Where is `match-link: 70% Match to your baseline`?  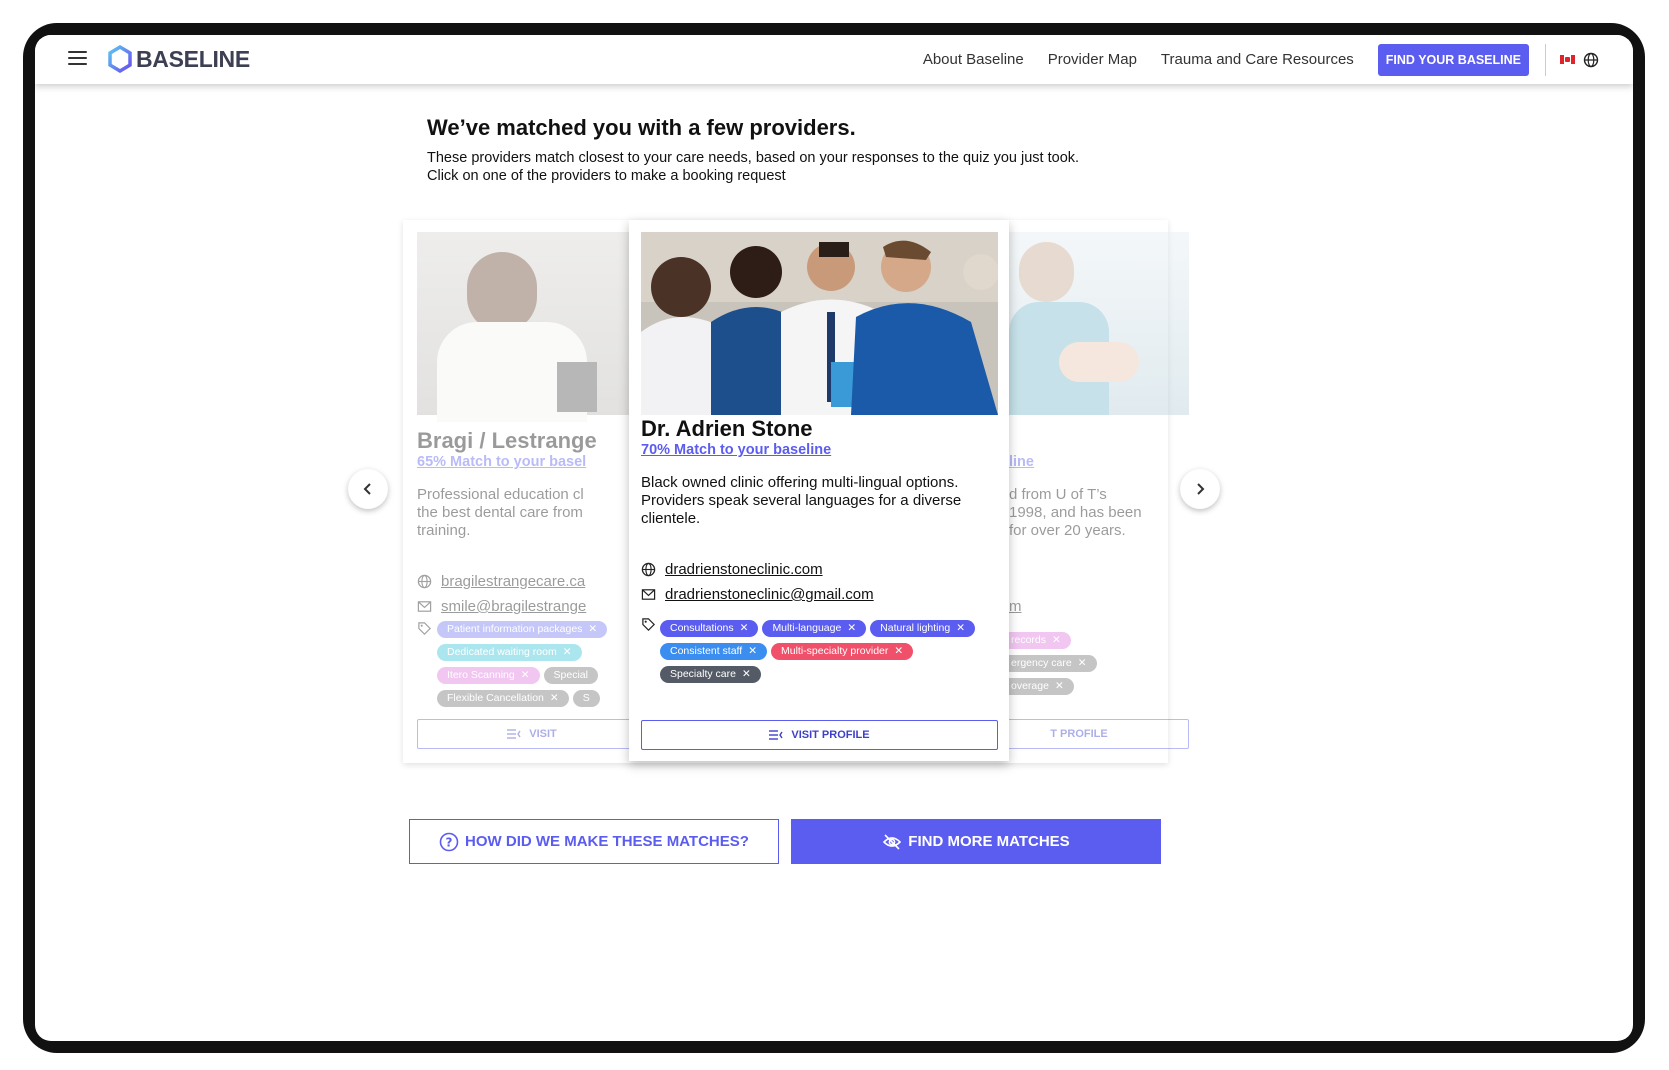
match-link: 70% Match to your baseline is located at coordinates (736, 450).